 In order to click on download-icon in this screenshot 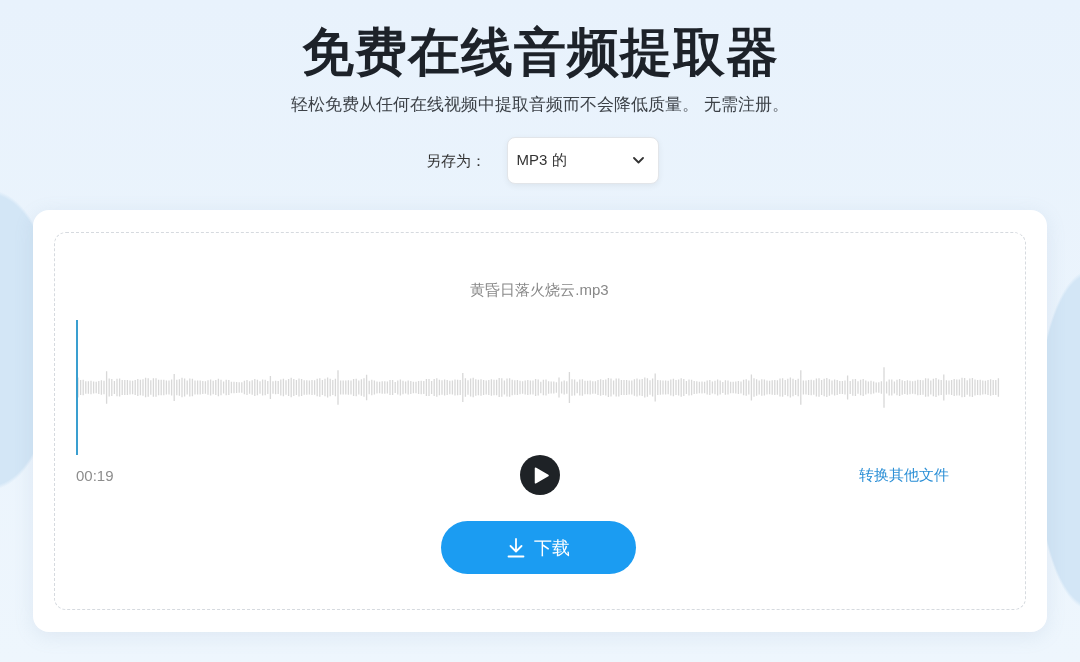, I will do `click(516, 547)`.